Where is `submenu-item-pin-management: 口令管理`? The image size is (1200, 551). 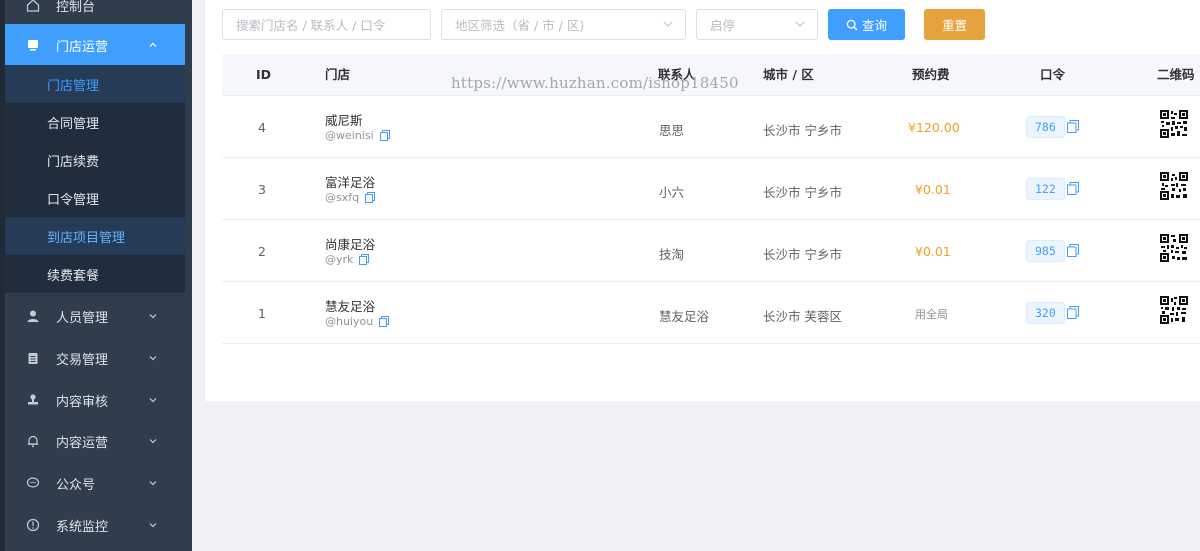 submenu-item-pin-management: 口令管理 is located at coordinates (95, 198).